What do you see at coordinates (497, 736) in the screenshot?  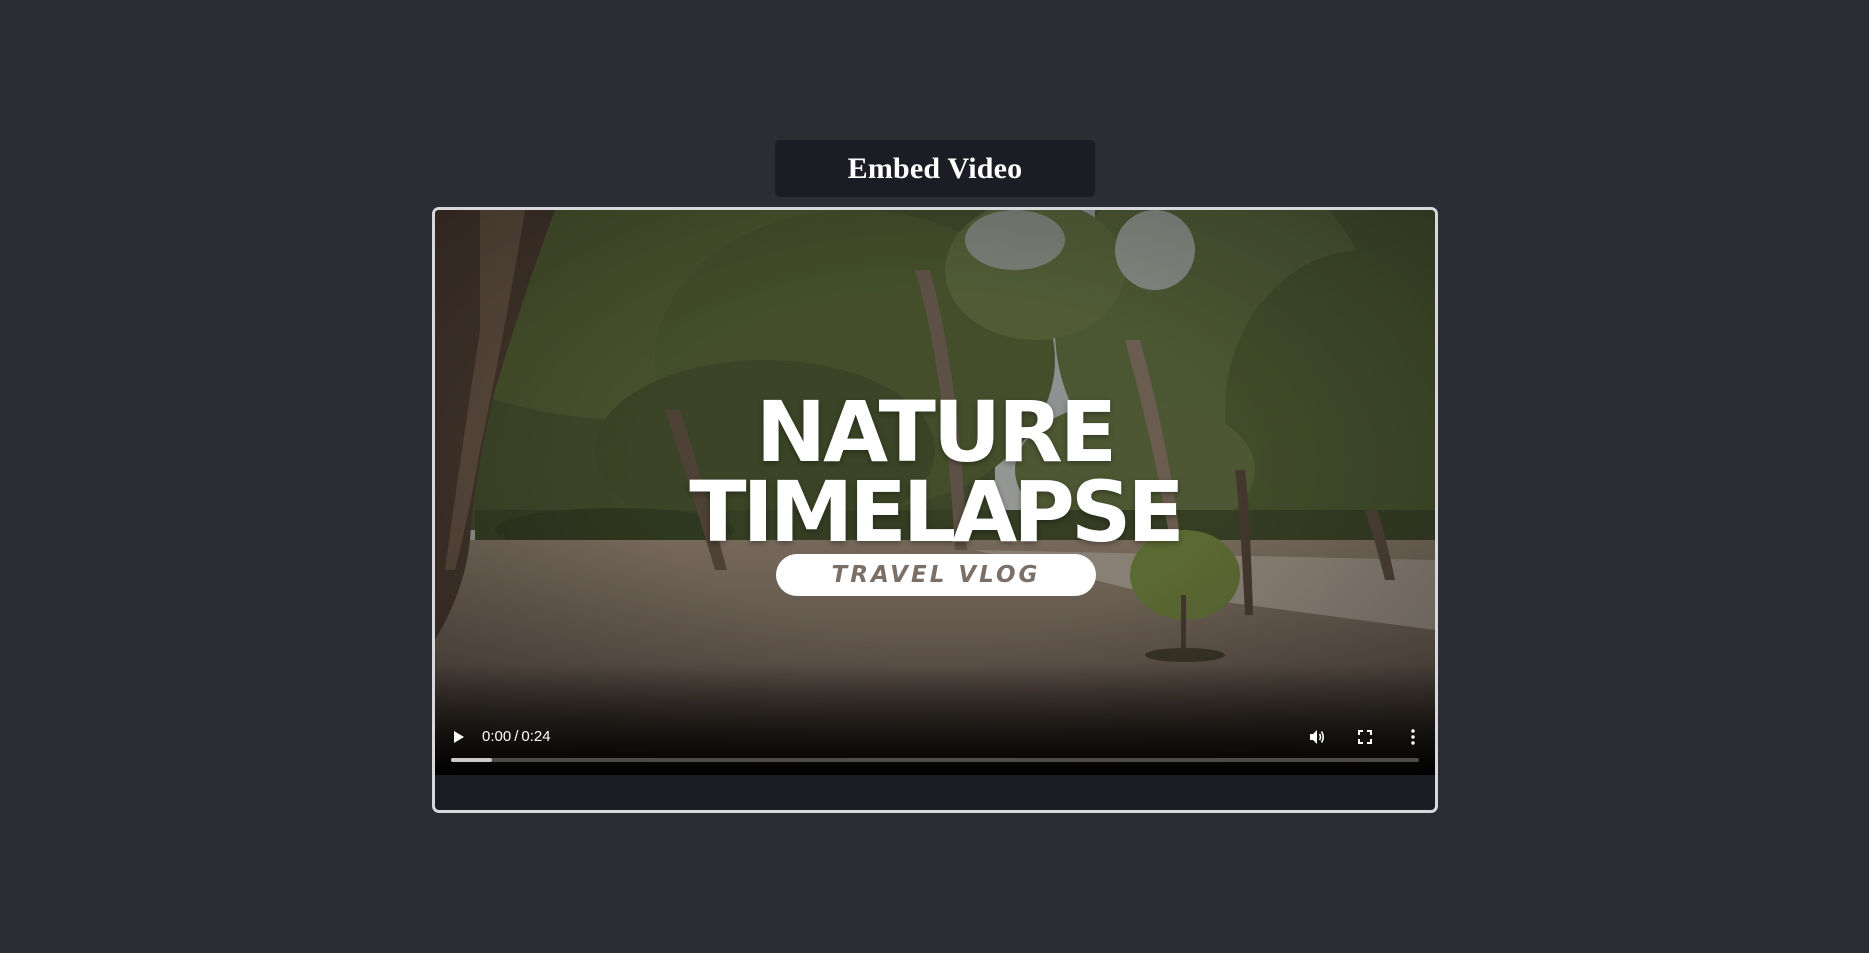 I see `current-time: 0:00` at bounding box center [497, 736].